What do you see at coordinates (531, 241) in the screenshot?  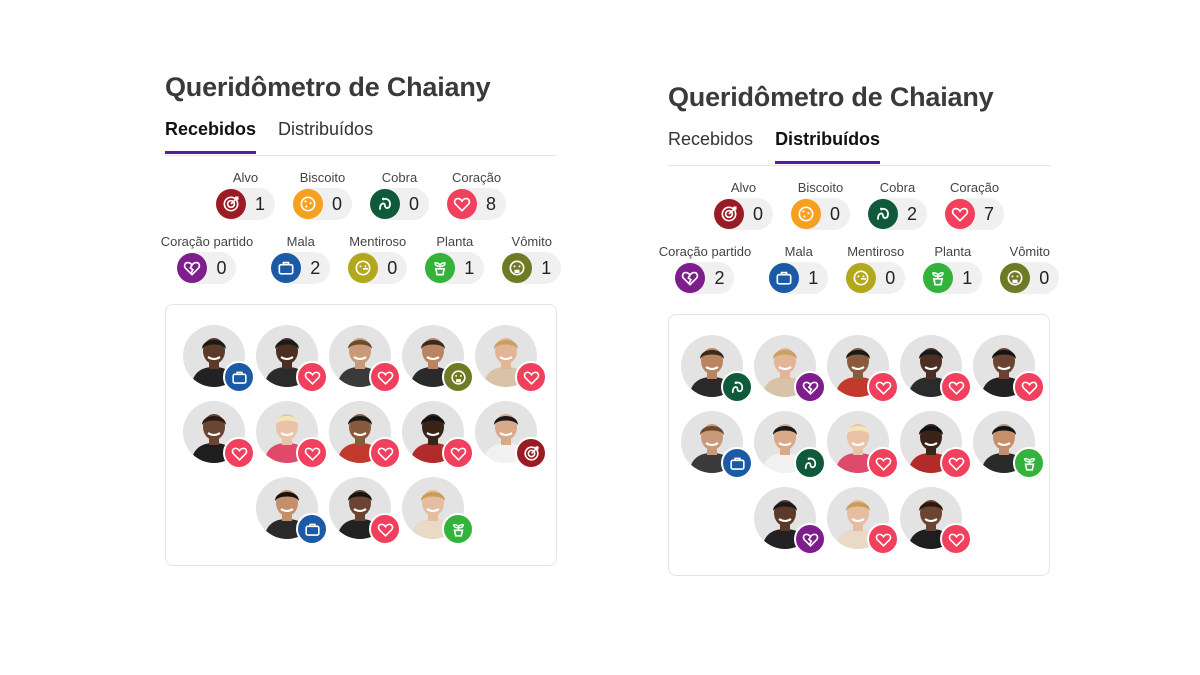 I see `reaction-label: Vômito` at bounding box center [531, 241].